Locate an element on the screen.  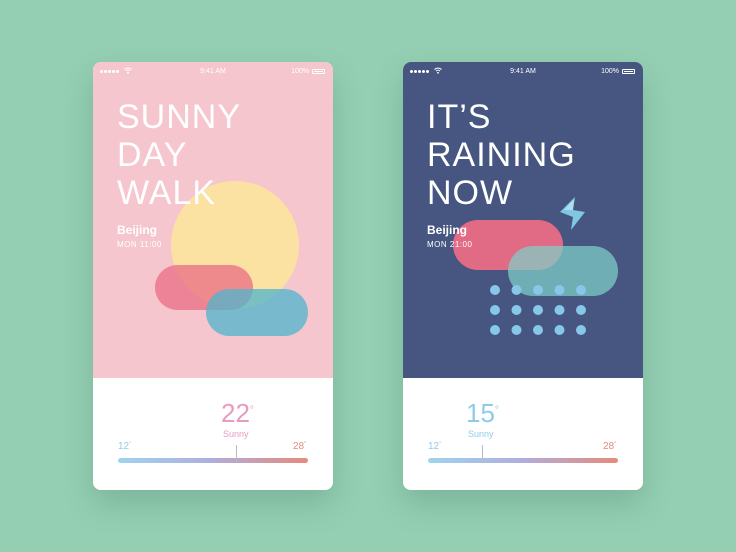
date-time: MON 21:00 is located at coordinates (450, 244).